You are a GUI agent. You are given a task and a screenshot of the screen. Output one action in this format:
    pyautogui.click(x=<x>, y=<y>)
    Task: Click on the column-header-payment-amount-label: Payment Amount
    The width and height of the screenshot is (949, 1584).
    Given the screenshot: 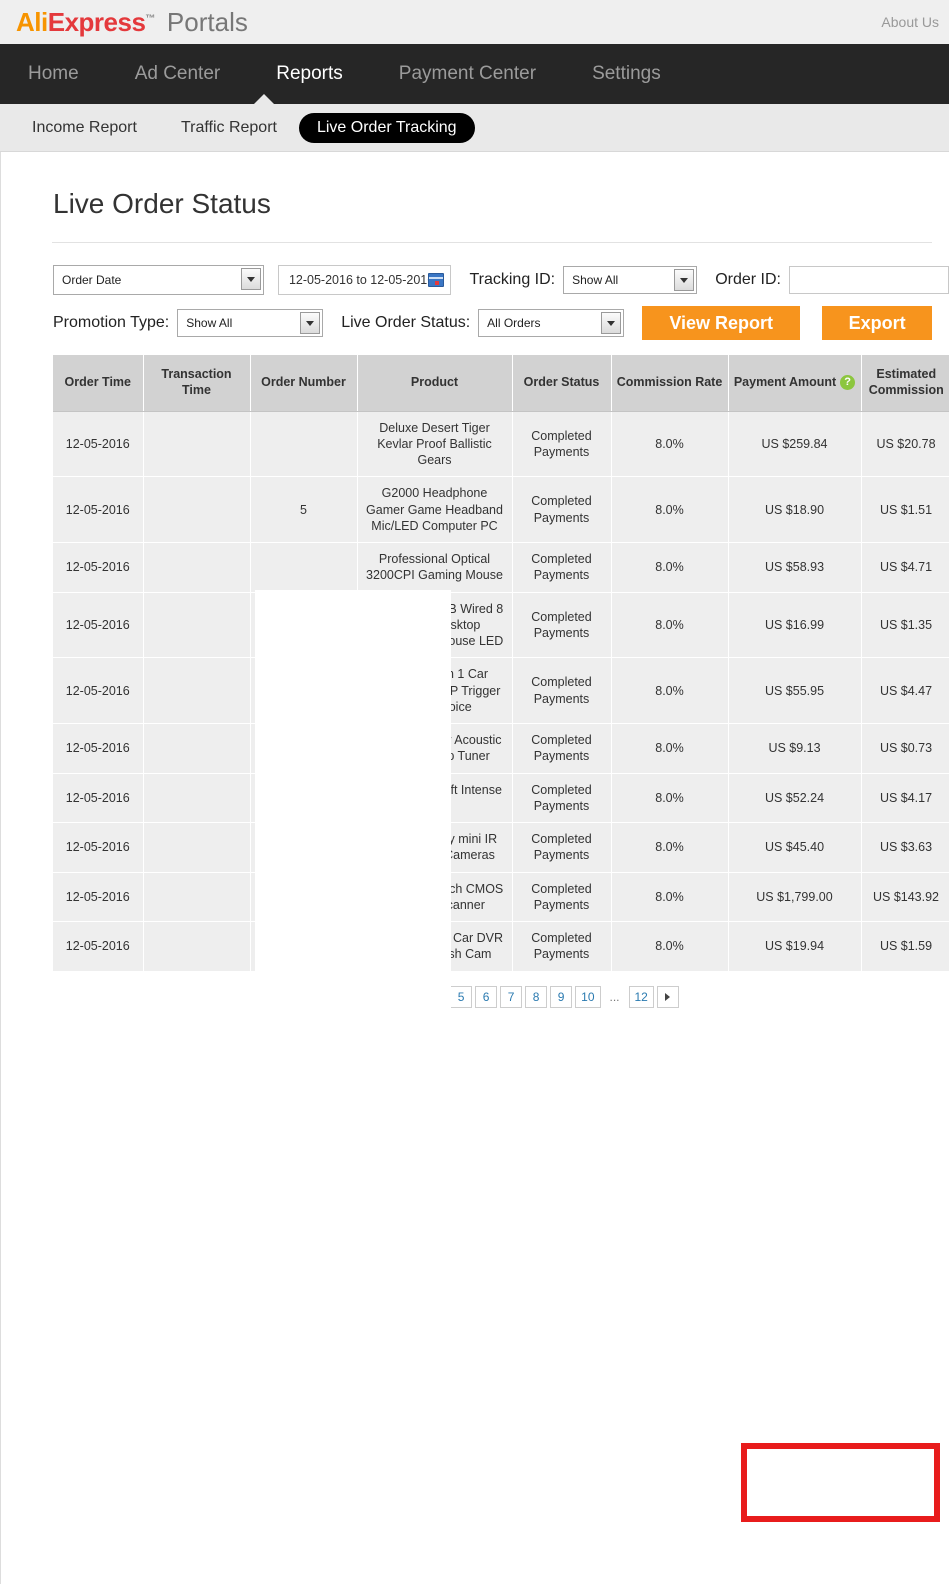 What is the action you would take?
    pyautogui.click(x=785, y=381)
    